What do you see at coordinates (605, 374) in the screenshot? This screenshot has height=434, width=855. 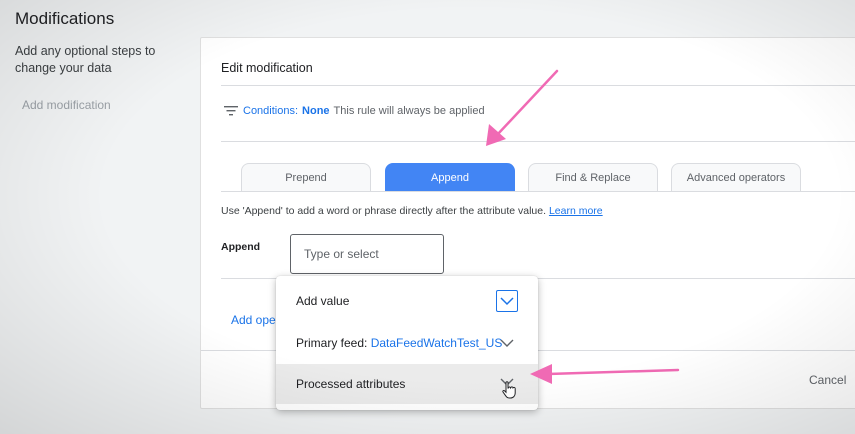 I see `annotation-arrow-bottom` at bounding box center [605, 374].